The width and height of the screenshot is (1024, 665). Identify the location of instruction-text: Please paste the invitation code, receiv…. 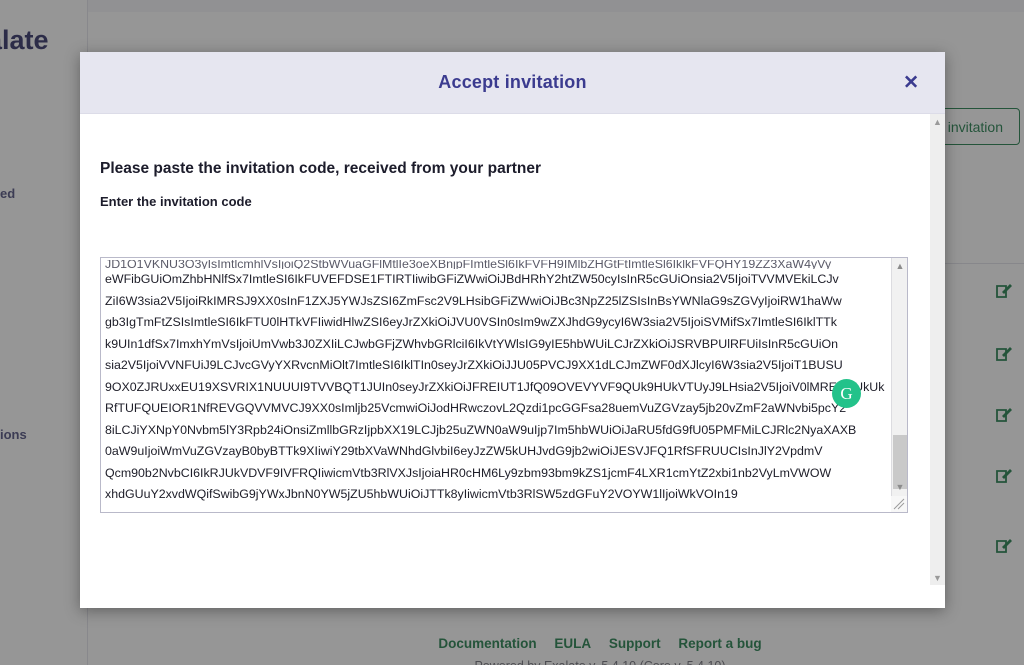
(321, 168).